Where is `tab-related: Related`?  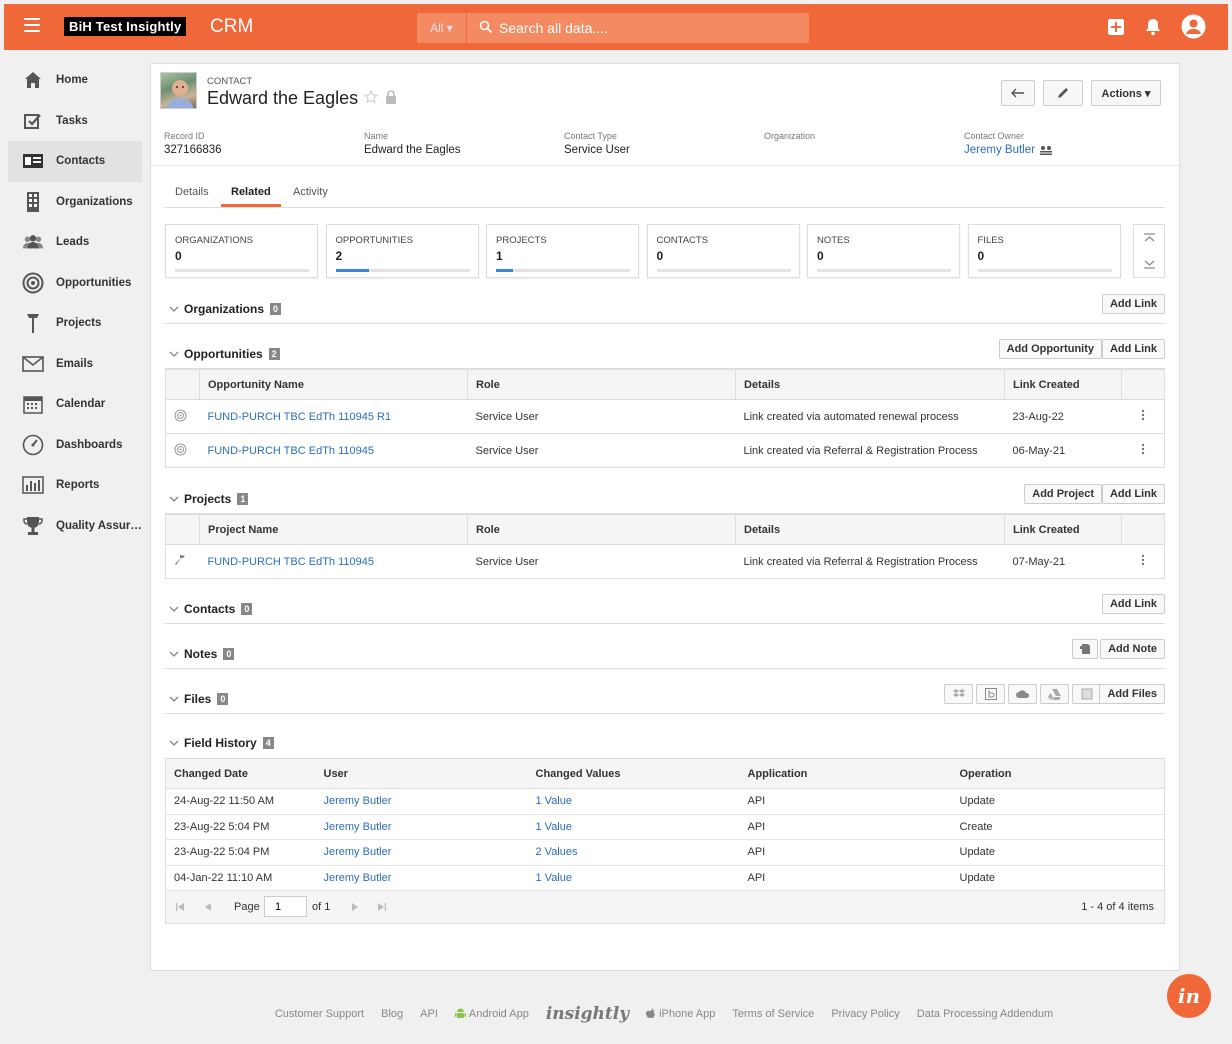 tab-related: Related is located at coordinates (251, 192).